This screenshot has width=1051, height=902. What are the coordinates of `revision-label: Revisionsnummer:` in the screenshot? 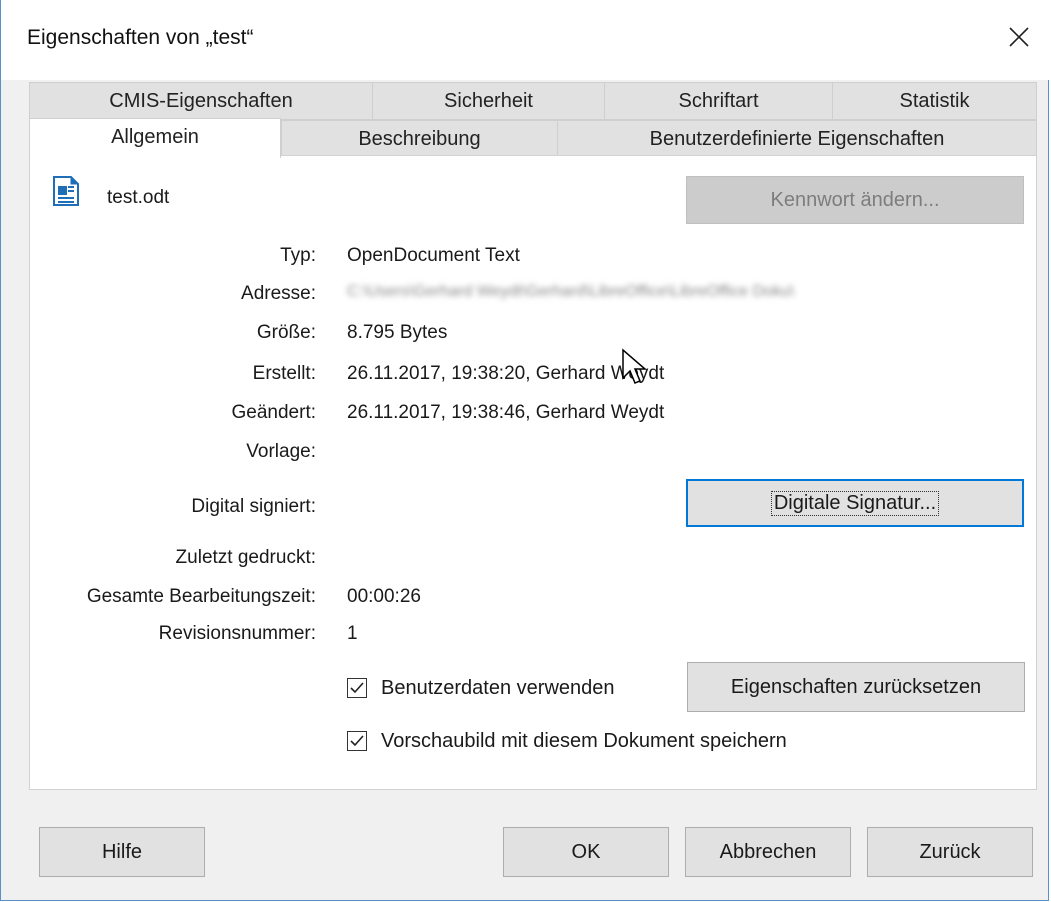 It's located at (237, 633).